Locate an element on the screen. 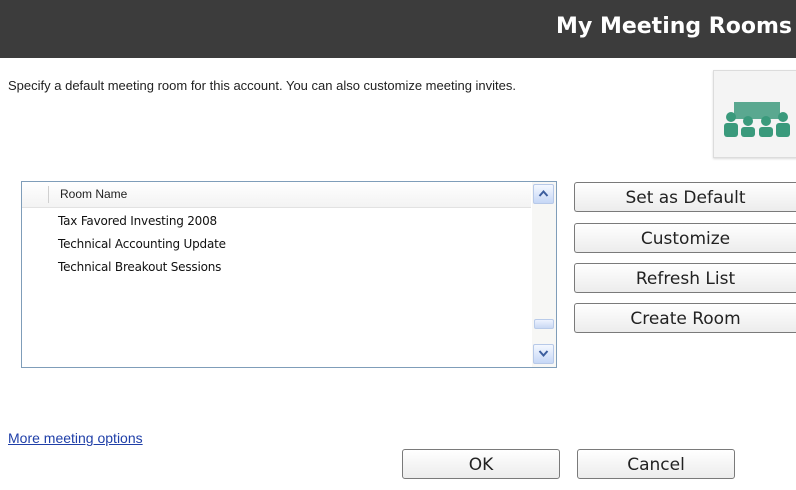 The image size is (796, 490). create-room-button: Create Room is located at coordinates (685, 318).